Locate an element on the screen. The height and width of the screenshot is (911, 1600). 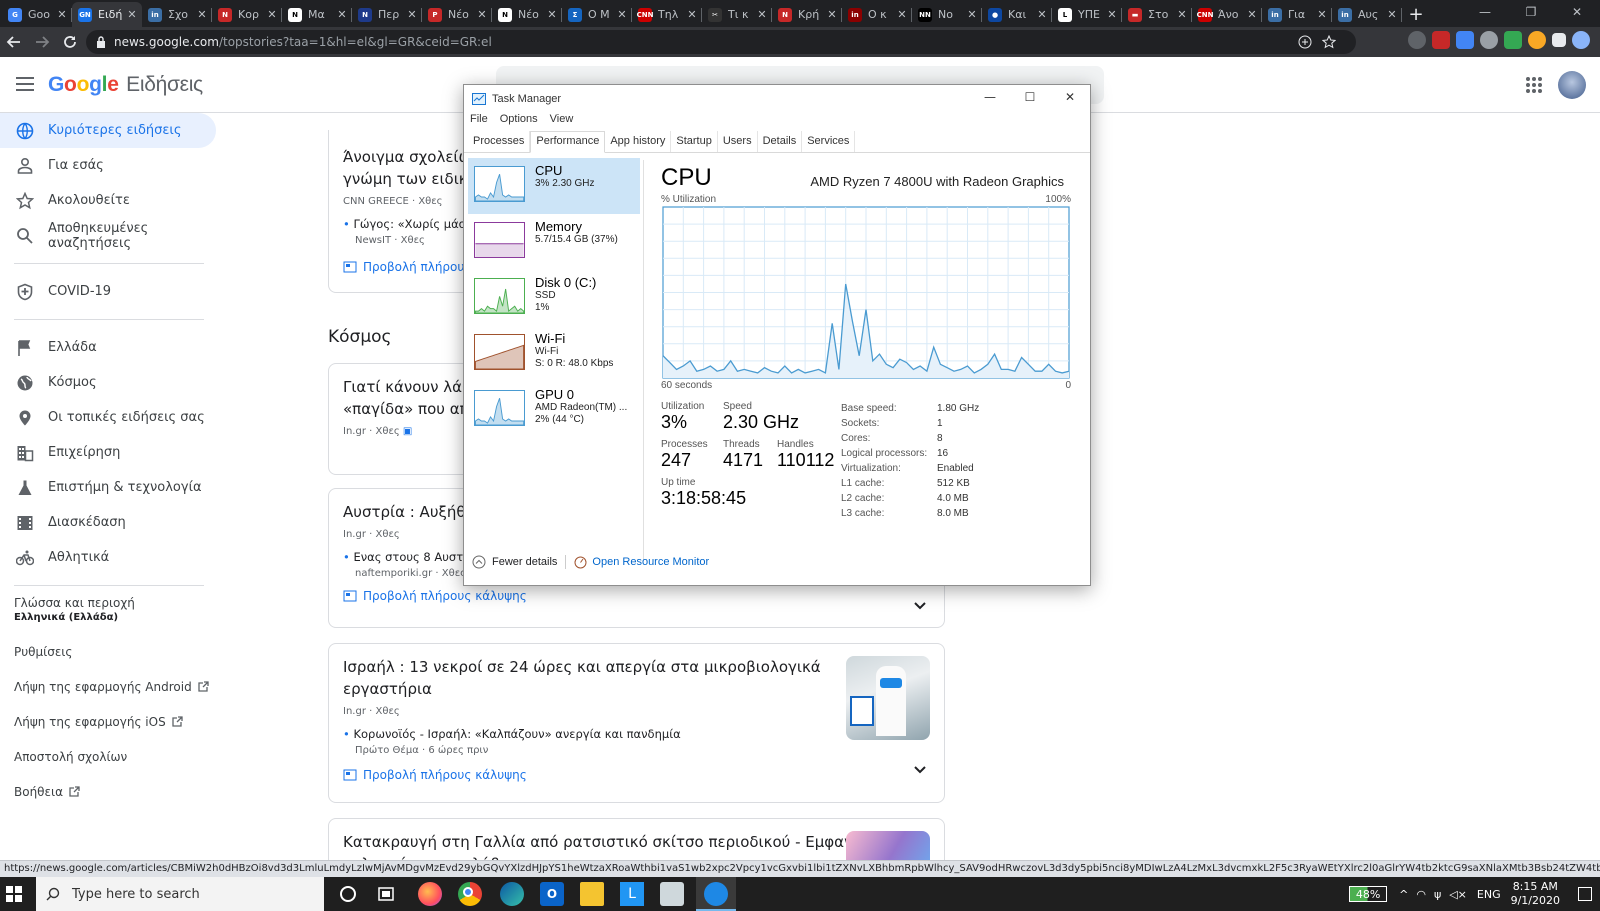
sidebar-item: Οι τοπικές ειδήσεις σας is located at coordinates (109, 417).